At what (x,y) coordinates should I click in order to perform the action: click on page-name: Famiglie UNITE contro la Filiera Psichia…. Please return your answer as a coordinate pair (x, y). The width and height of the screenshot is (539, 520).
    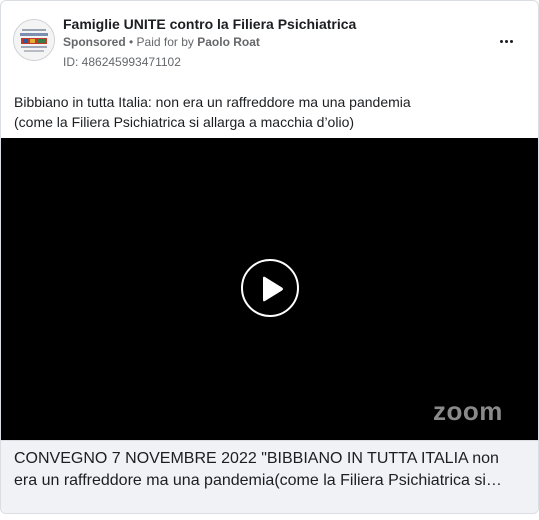
    Looking at the image, I should click on (209, 24).